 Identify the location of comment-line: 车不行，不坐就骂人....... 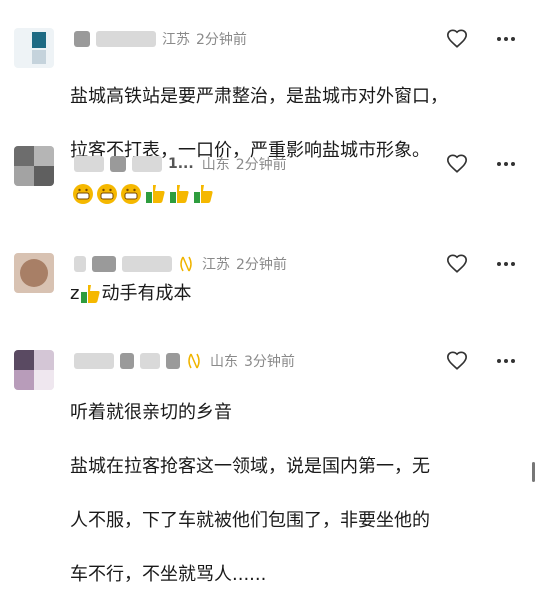
(168, 574).